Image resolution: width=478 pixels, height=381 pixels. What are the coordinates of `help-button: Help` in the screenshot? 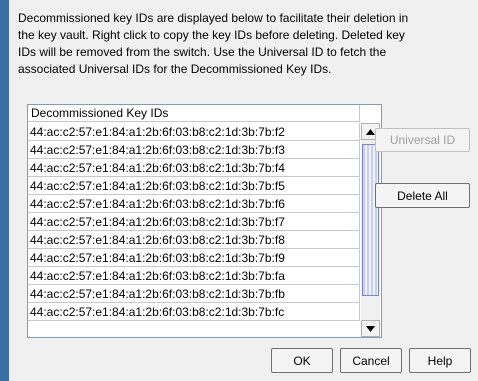 It's located at (440, 360).